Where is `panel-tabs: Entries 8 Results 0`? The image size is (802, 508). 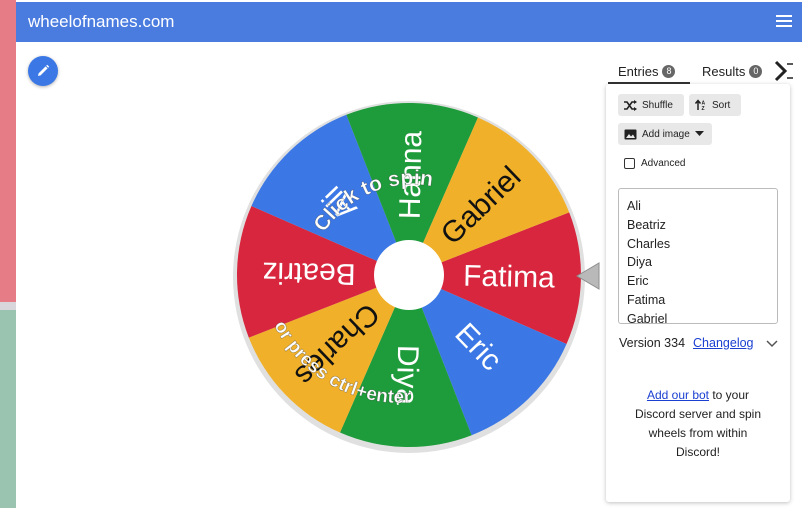 panel-tabs: Entries 8 Results 0 is located at coordinates (704, 71).